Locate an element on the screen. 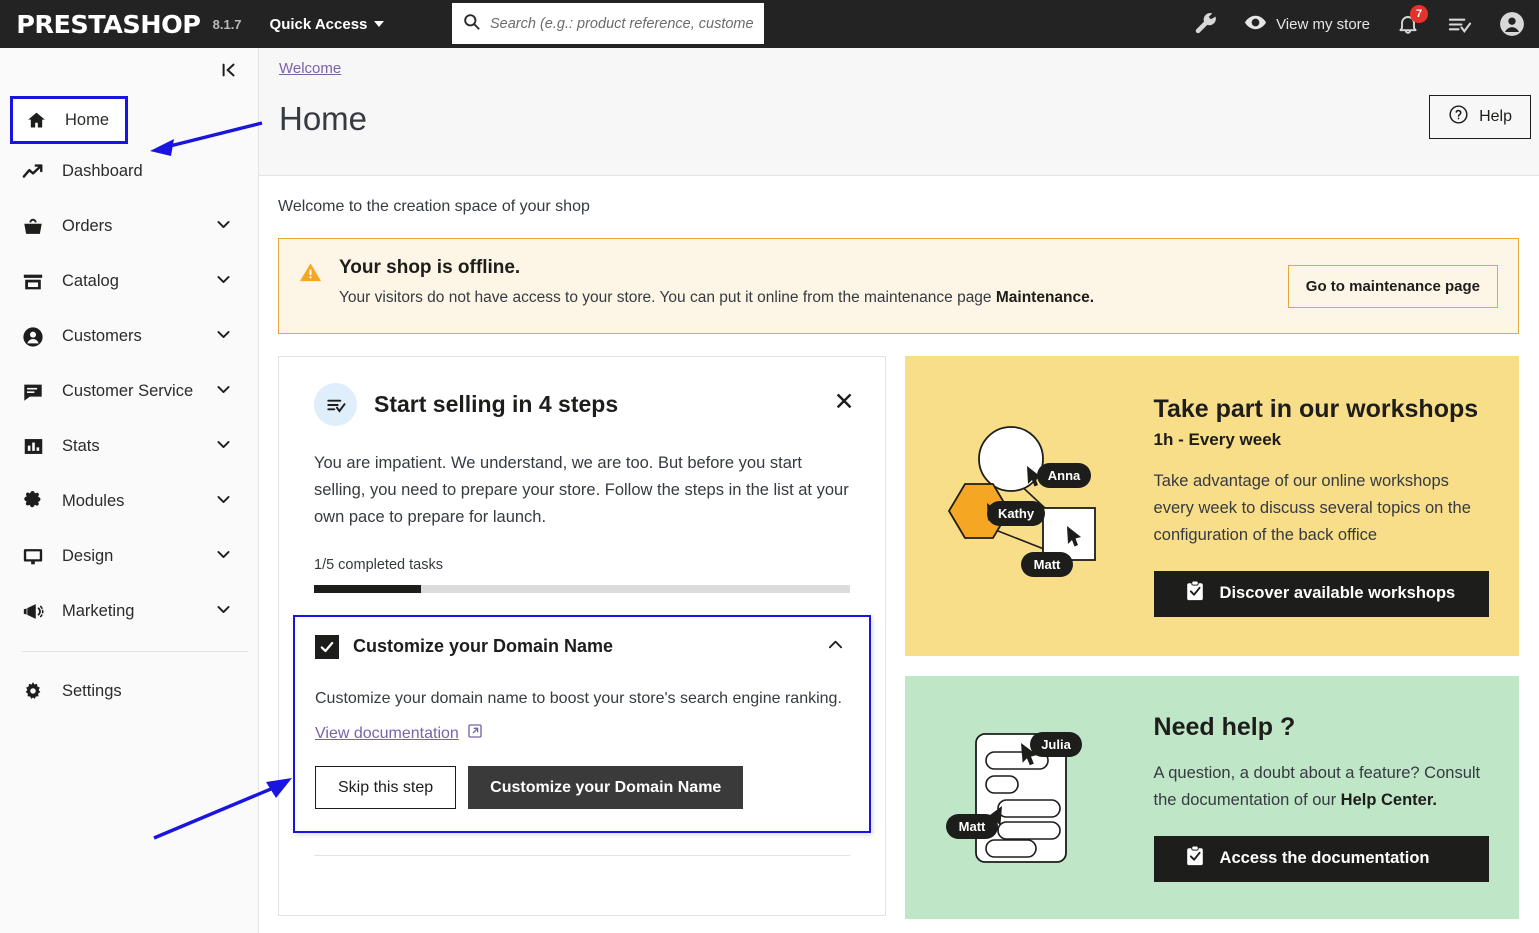 Image resolution: width=1539 pixels, height=933 pixels. search-bar is located at coordinates (608, 23).